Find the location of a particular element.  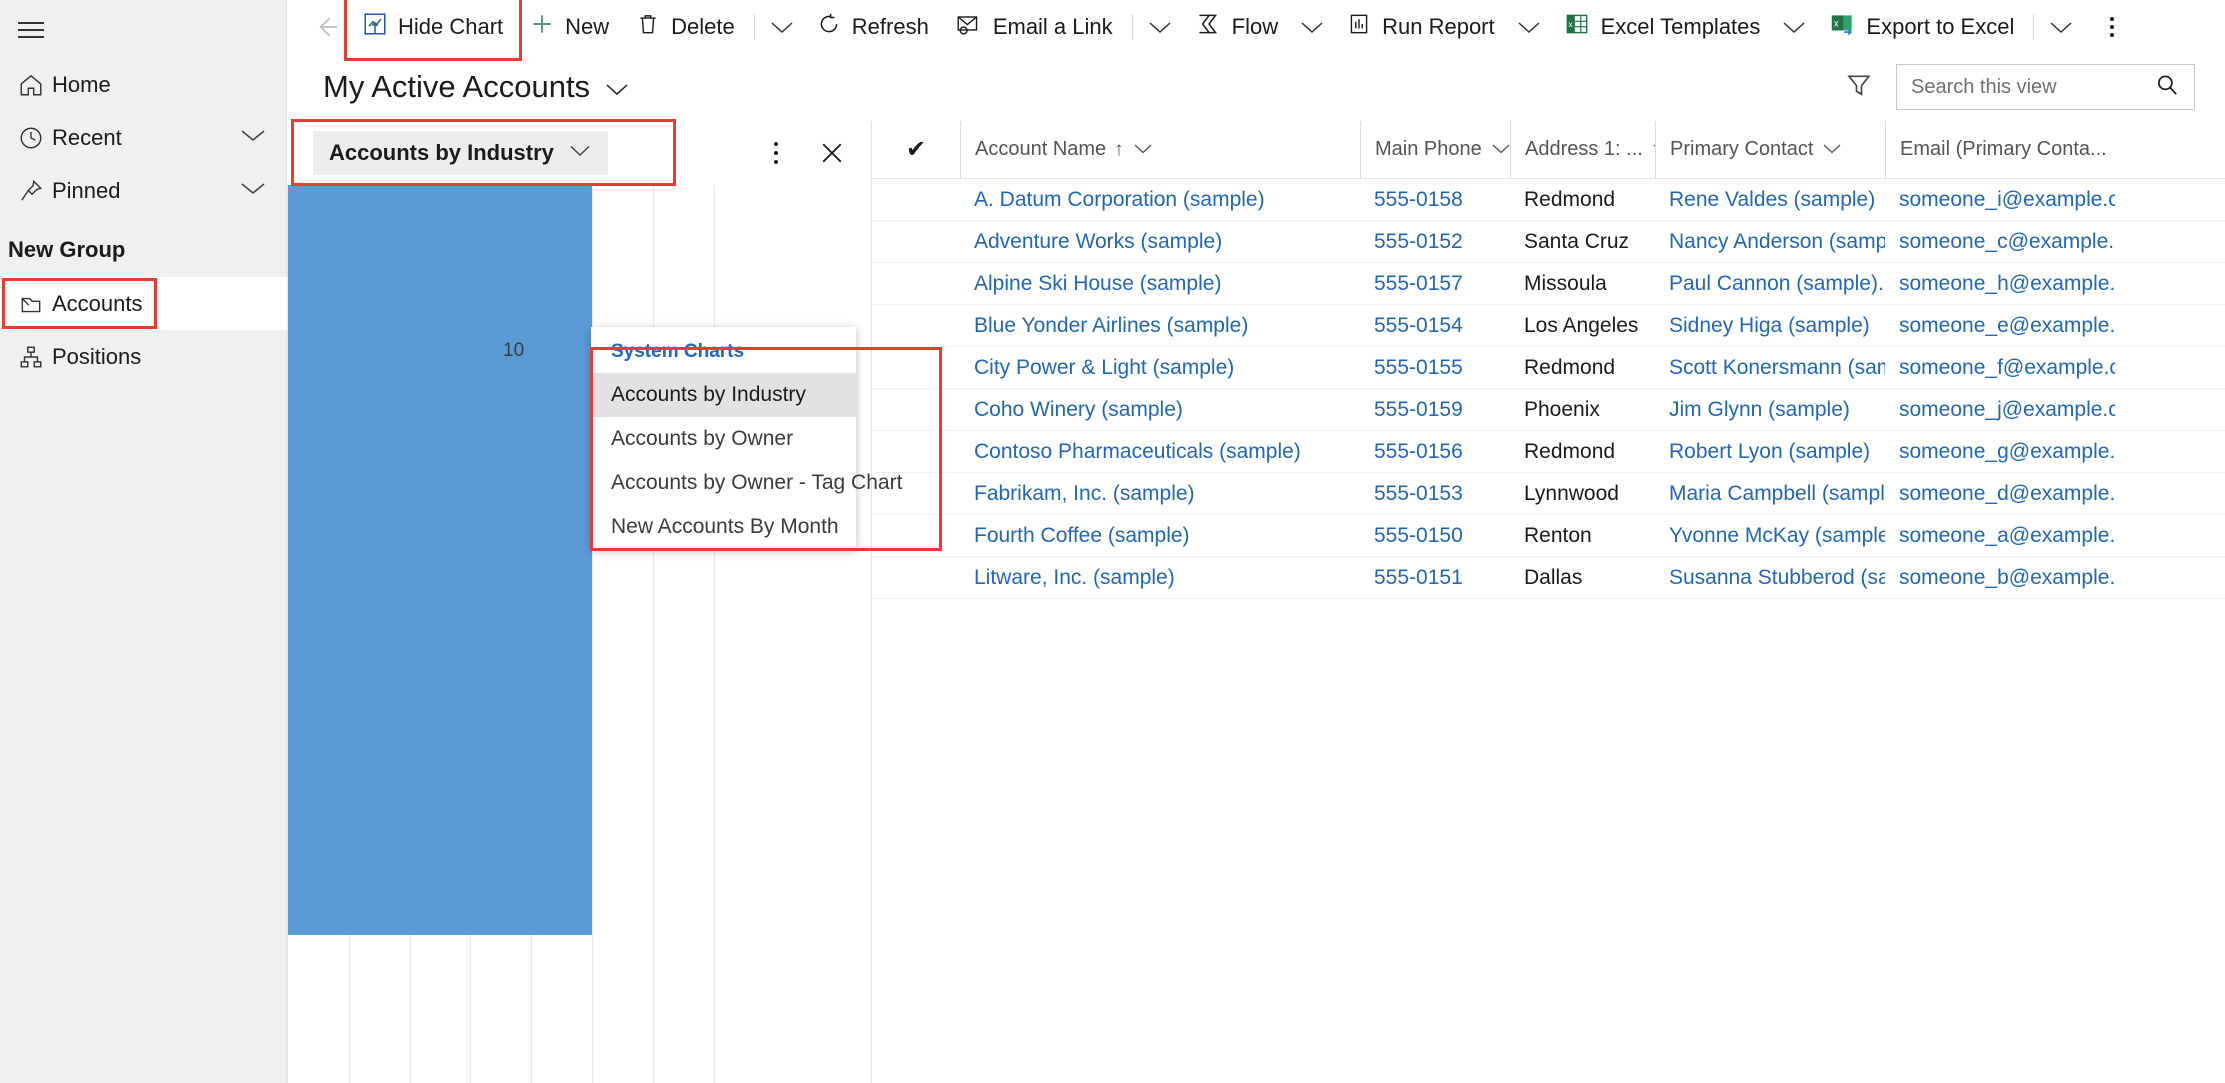

cell-primary-contact: Robert Lyon (sample) is located at coordinates (1770, 452).